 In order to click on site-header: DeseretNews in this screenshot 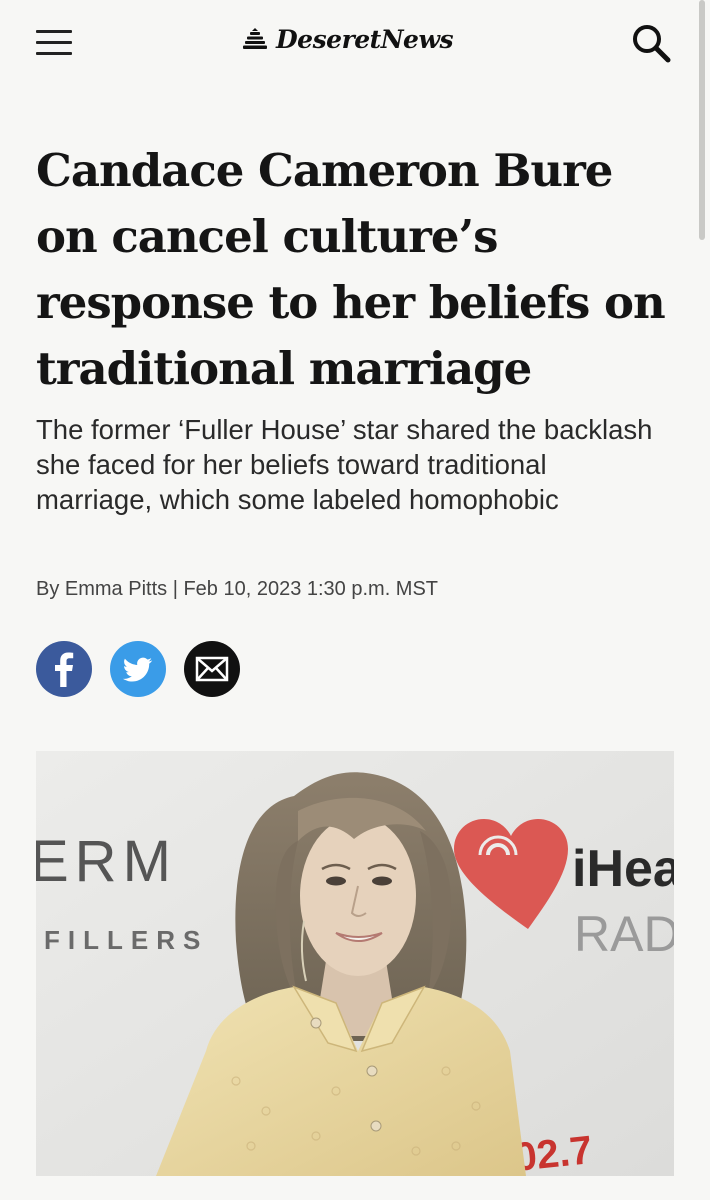, I will do `click(355, 42)`.